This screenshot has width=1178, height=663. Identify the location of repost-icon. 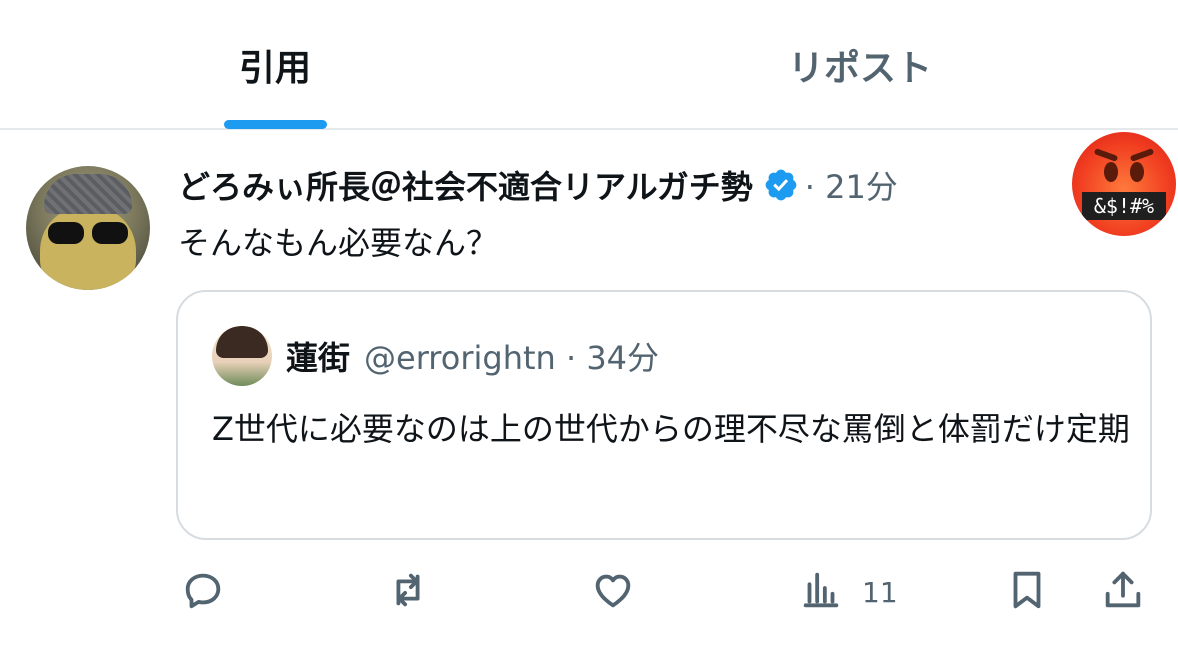
(408, 592).